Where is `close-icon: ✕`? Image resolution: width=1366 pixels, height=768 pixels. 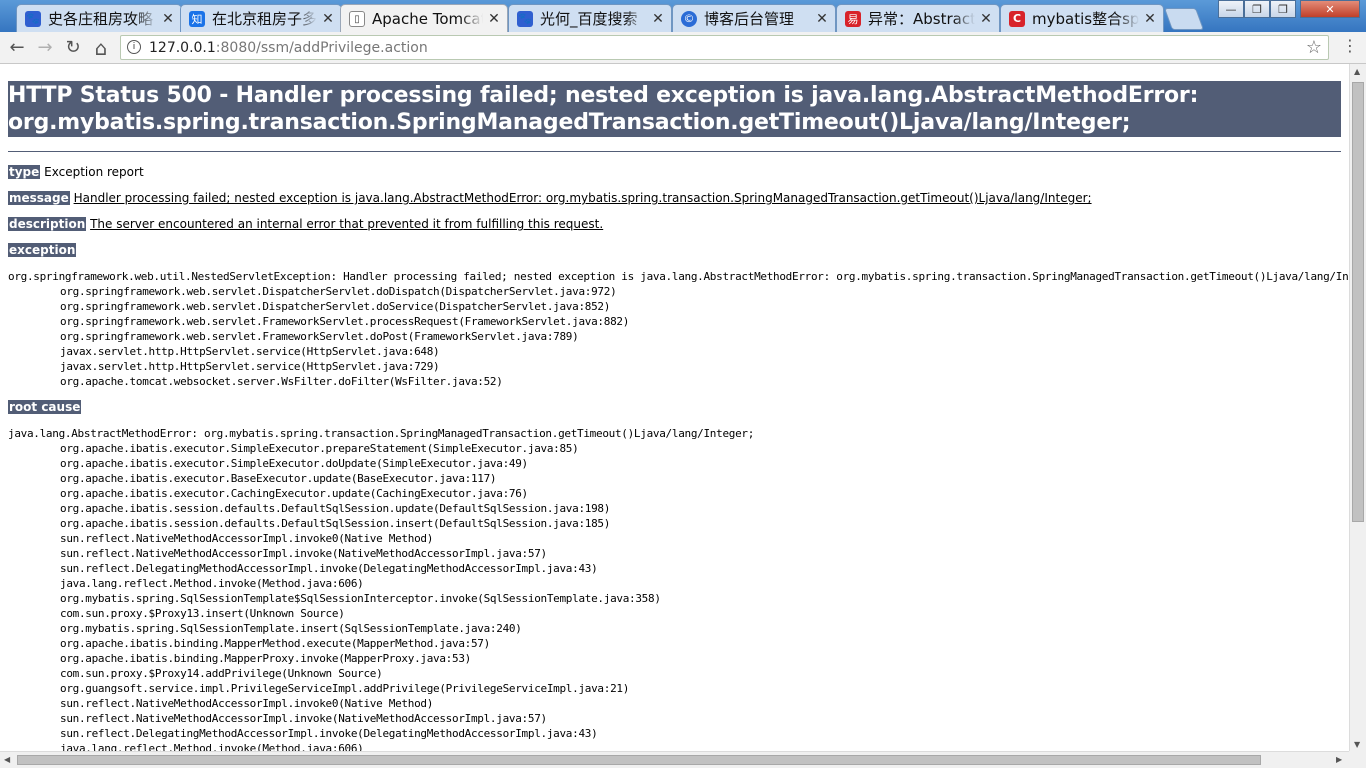 close-icon: ✕ is located at coordinates (1330, 9).